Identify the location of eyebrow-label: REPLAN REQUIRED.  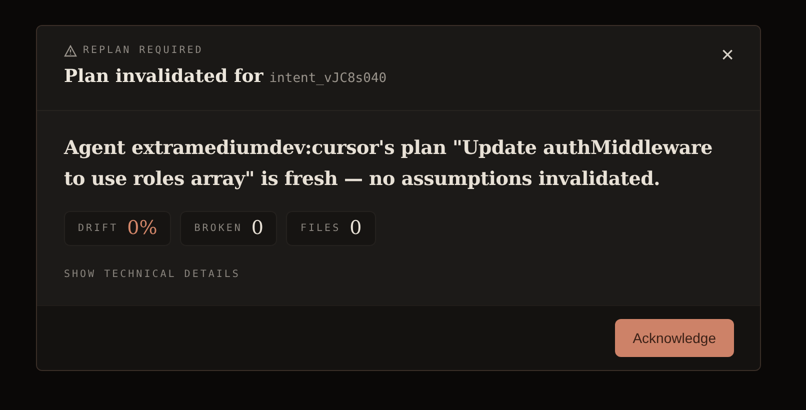
(143, 51).